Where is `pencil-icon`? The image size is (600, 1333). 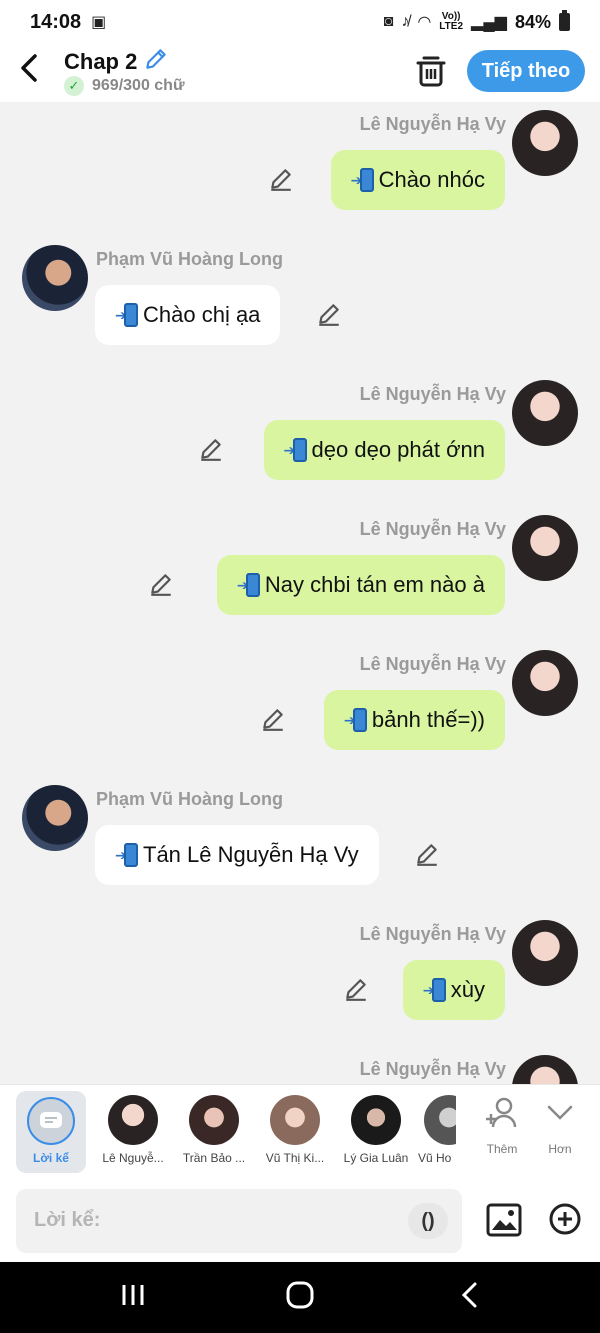 pencil-icon is located at coordinates (156, 59).